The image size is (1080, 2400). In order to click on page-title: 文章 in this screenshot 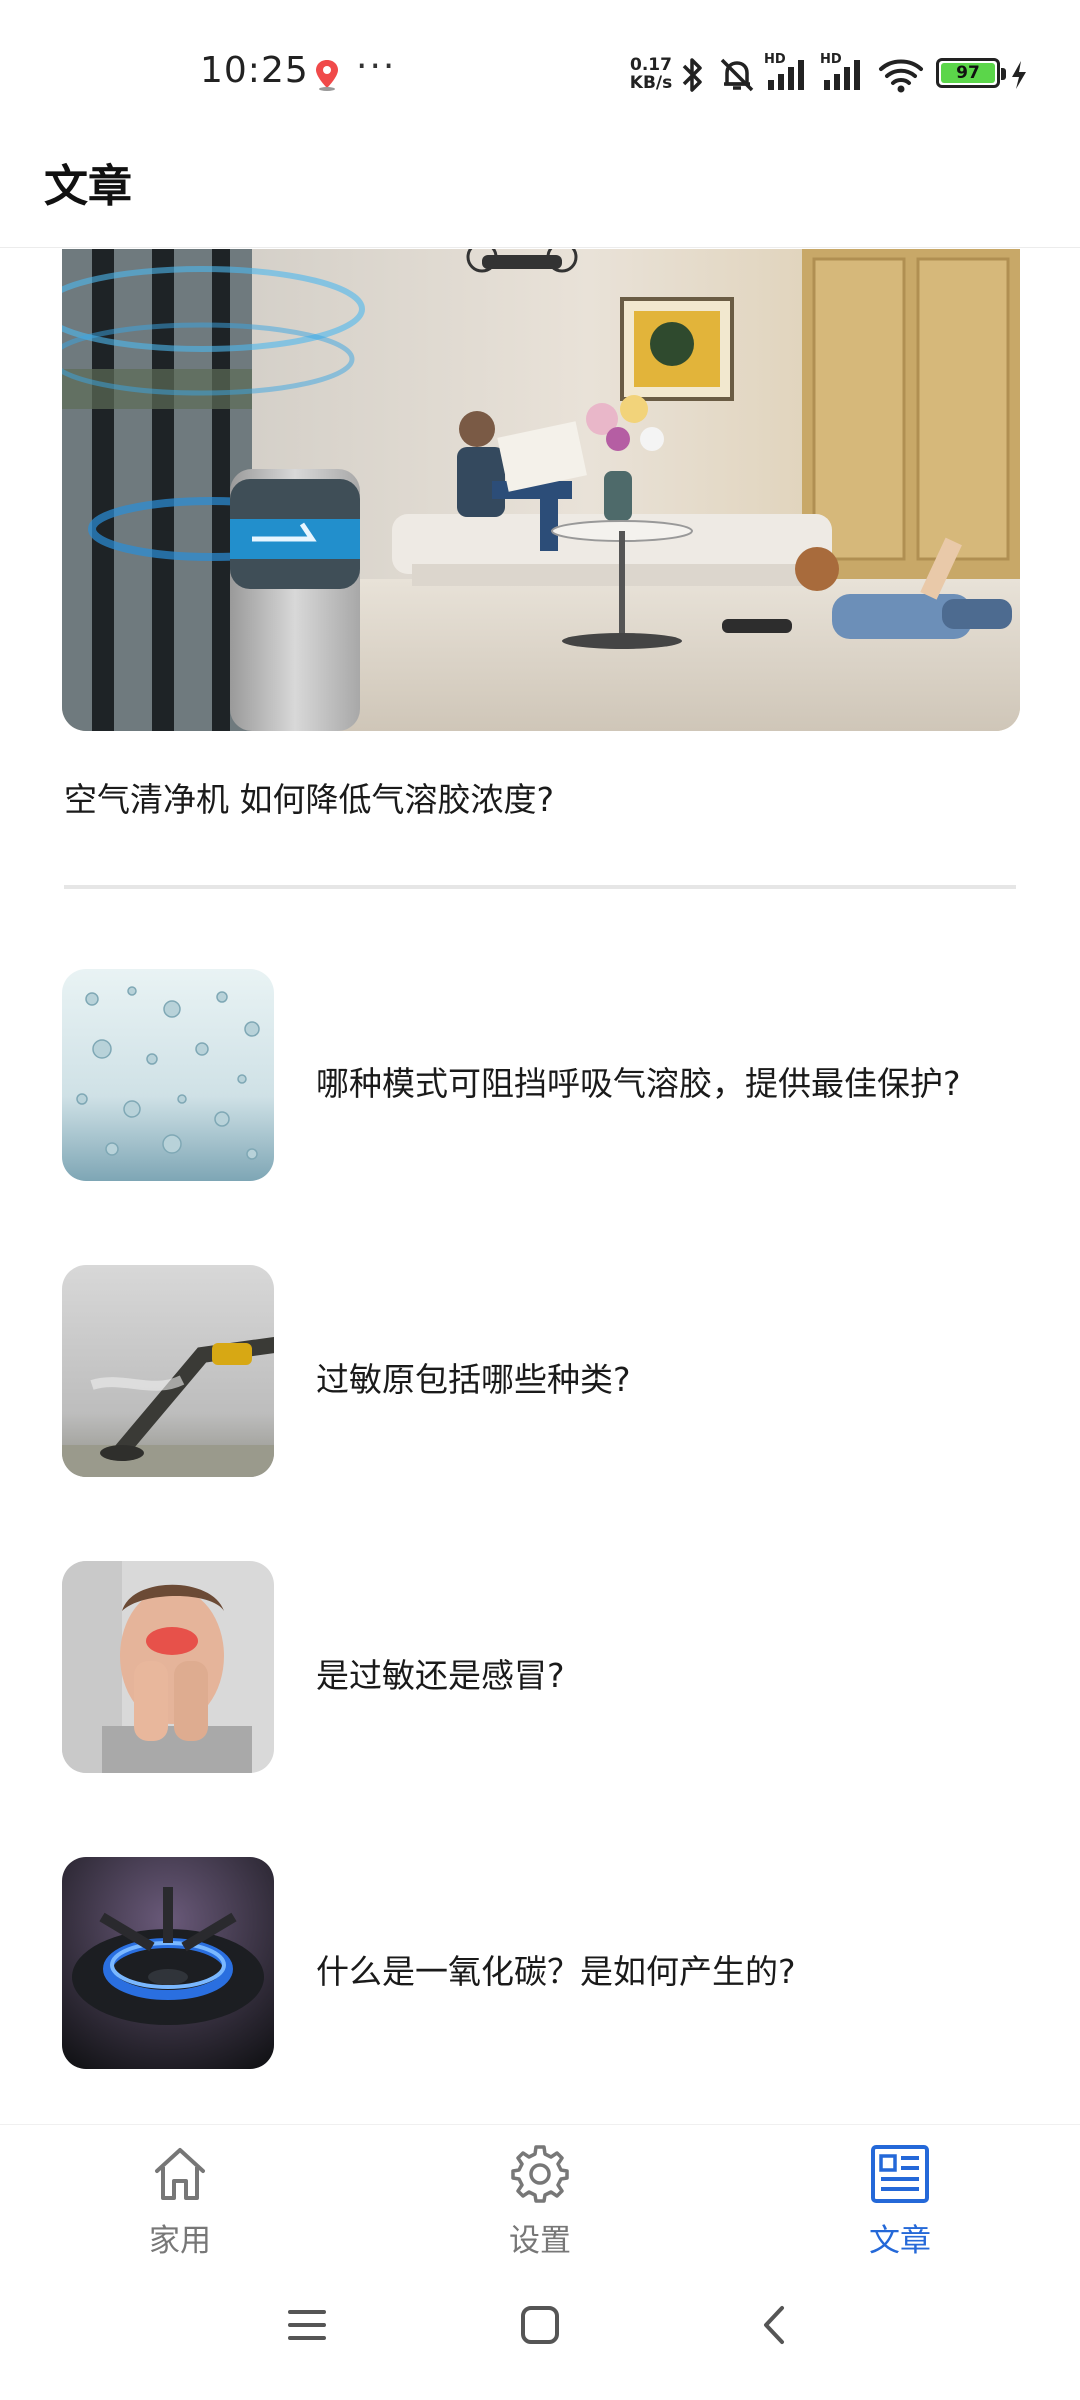, I will do `click(88, 186)`.